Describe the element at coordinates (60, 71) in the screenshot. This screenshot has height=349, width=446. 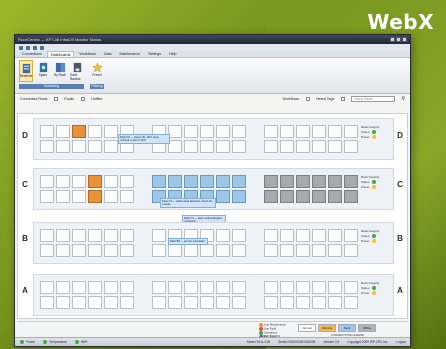
I see `by-rack-button: By Rack` at that location.